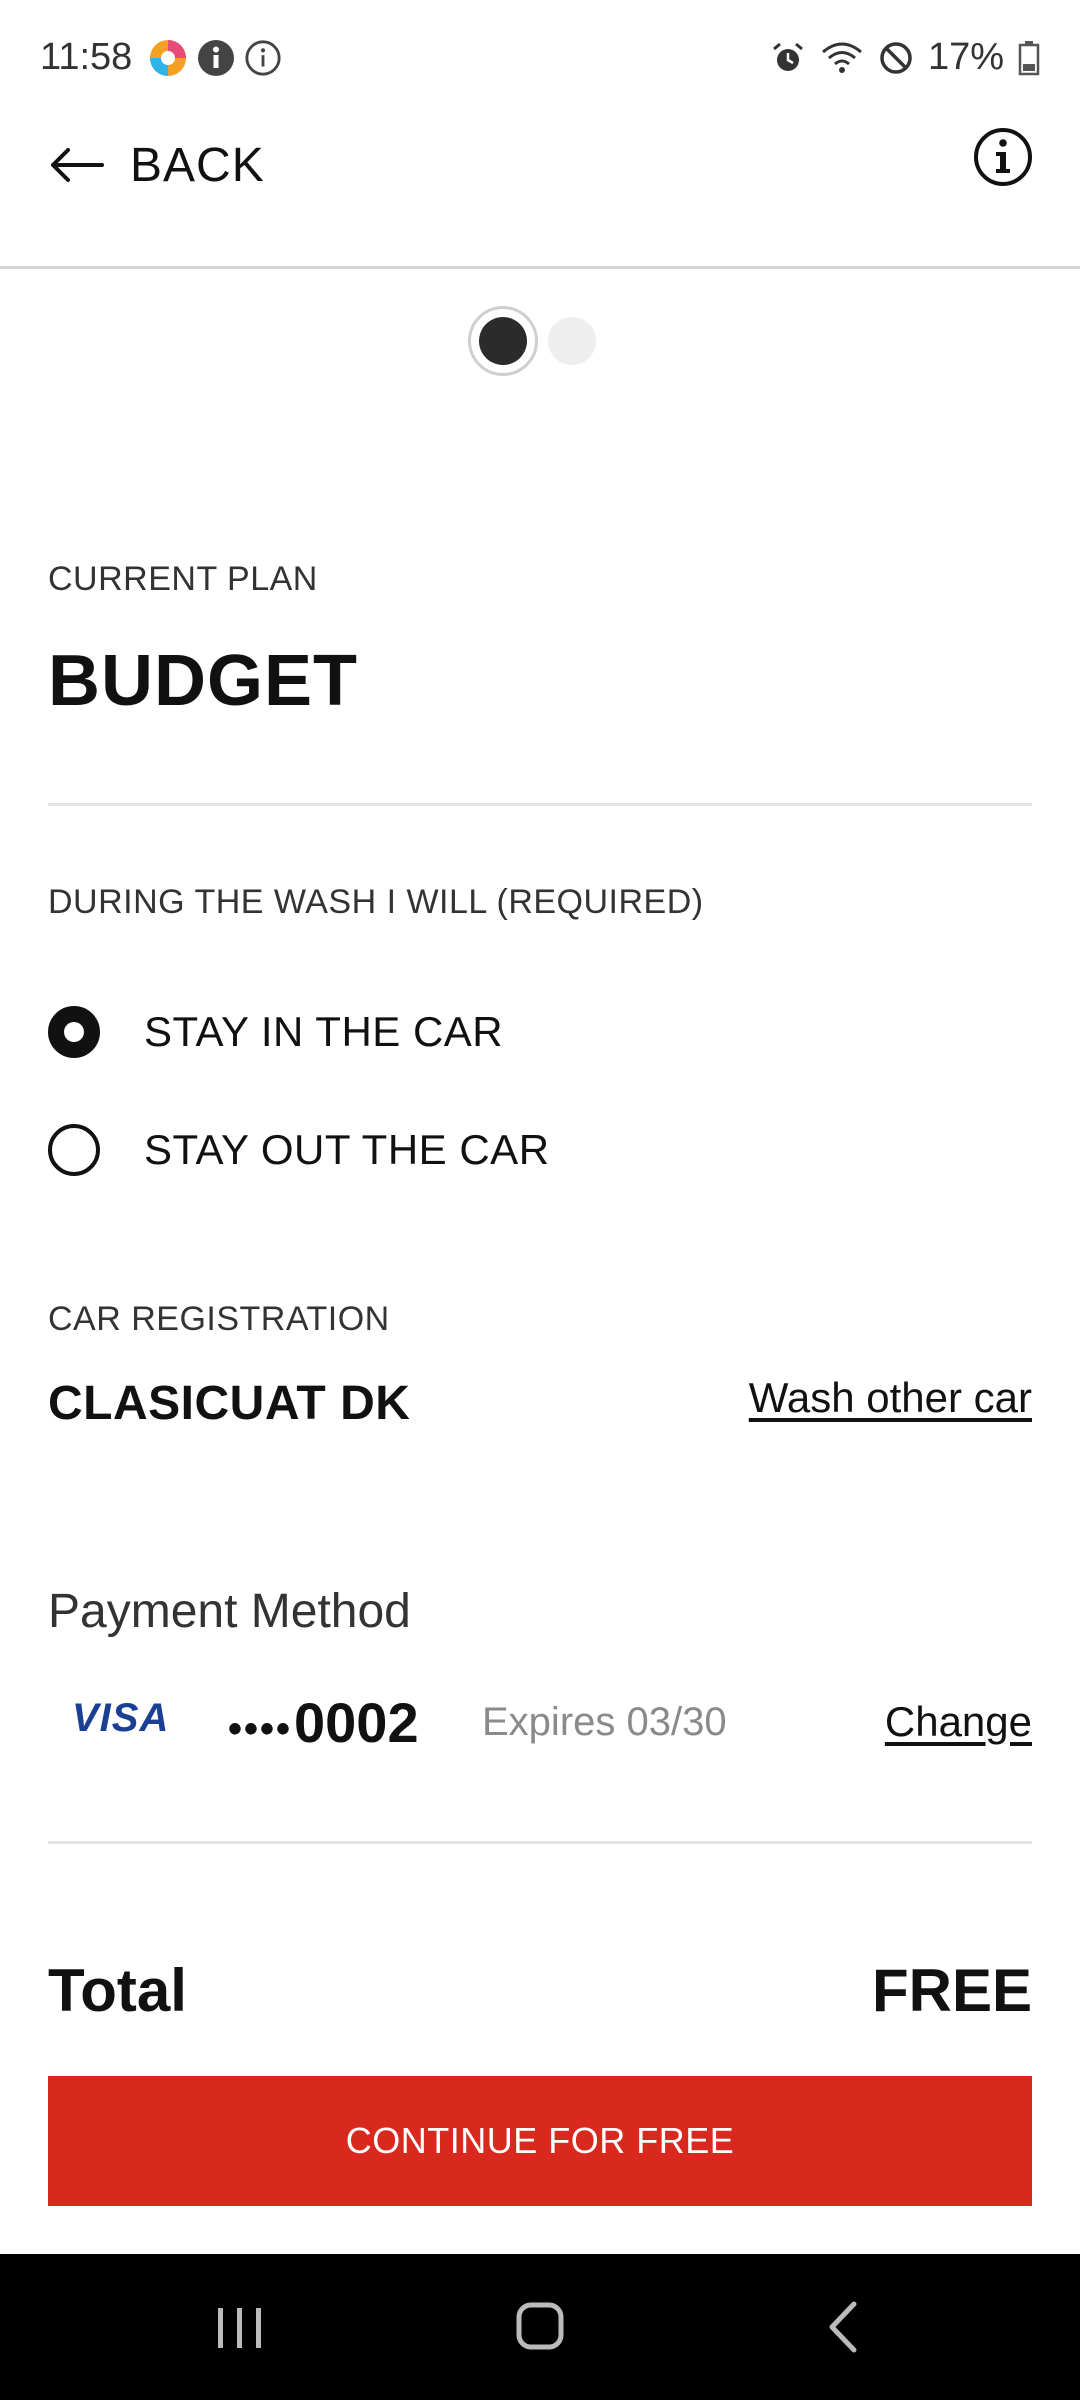 Image resolution: width=1080 pixels, height=2400 pixels. I want to click on info-circle-icon, so click(1003, 157).